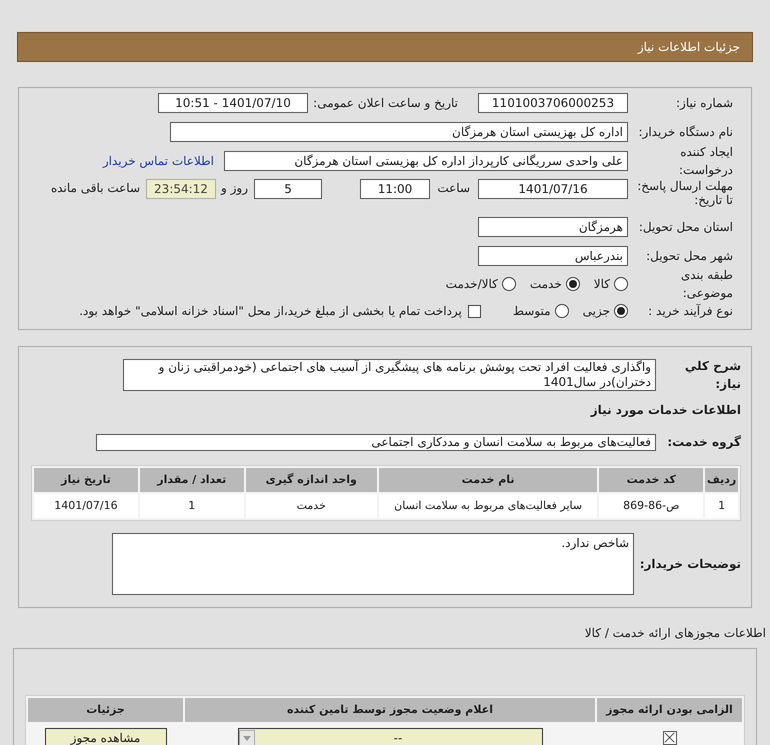 This screenshot has width=770, height=745. Describe the element at coordinates (553, 189) in the screenshot. I see `input-field: 1401/07/16` at that location.